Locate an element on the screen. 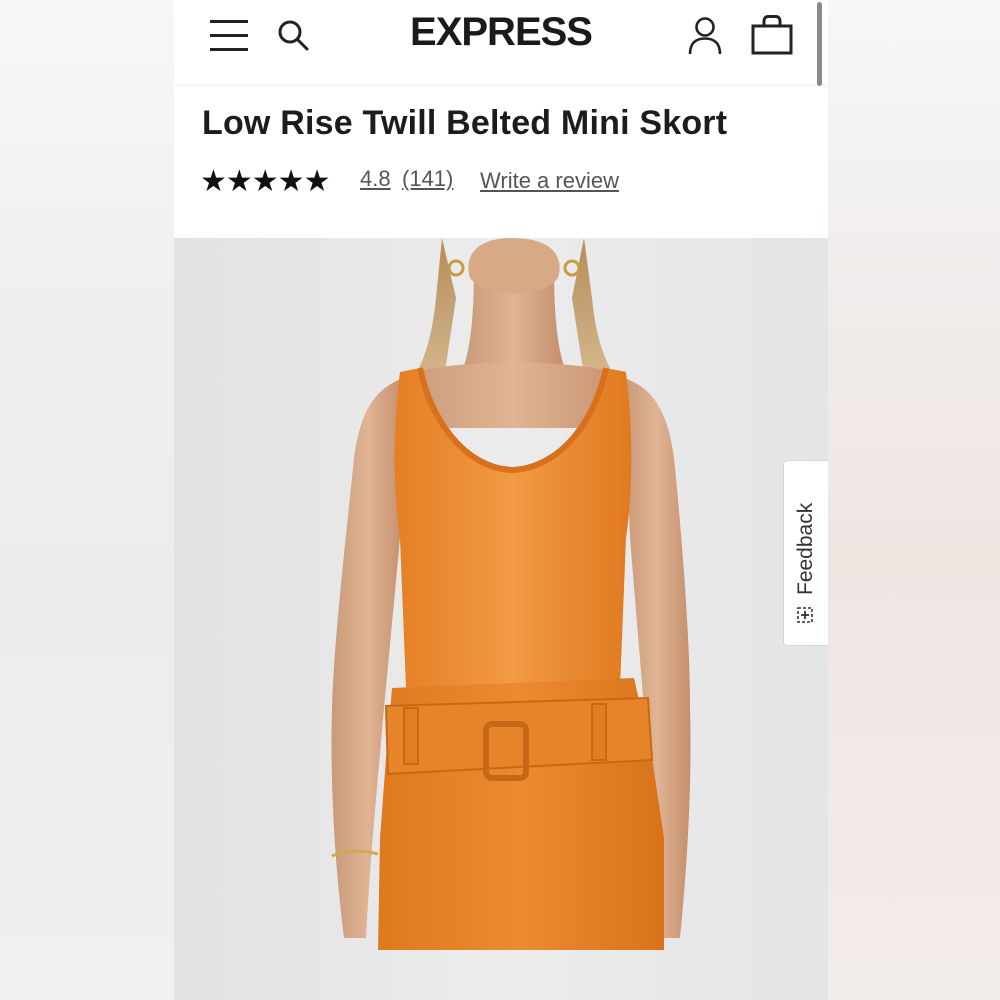 The width and height of the screenshot is (1000, 1000). write-review-link: Write a review is located at coordinates (549, 181).